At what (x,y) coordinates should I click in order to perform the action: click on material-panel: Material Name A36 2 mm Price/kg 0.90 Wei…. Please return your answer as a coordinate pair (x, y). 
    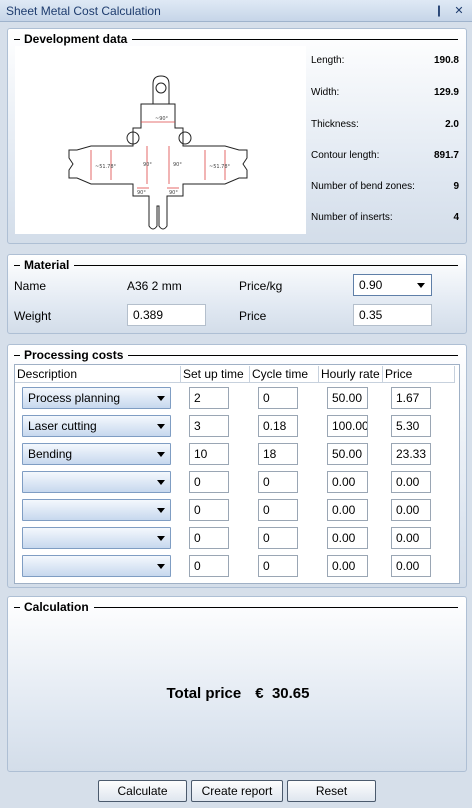
    Looking at the image, I should click on (237, 294).